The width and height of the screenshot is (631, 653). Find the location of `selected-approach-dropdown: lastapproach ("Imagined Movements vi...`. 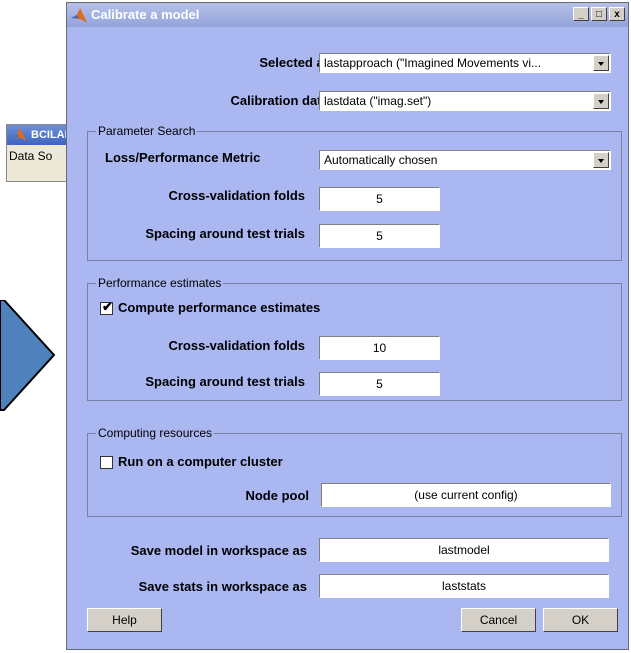

selected-approach-dropdown: lastapproach ("Imagined Movements vi... is located at coordinates (465, 63).